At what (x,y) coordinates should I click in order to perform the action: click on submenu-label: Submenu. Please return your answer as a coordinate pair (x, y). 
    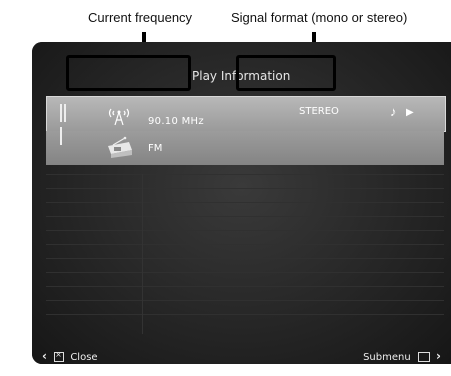
    Looking at the image, I should click on (387, 357).